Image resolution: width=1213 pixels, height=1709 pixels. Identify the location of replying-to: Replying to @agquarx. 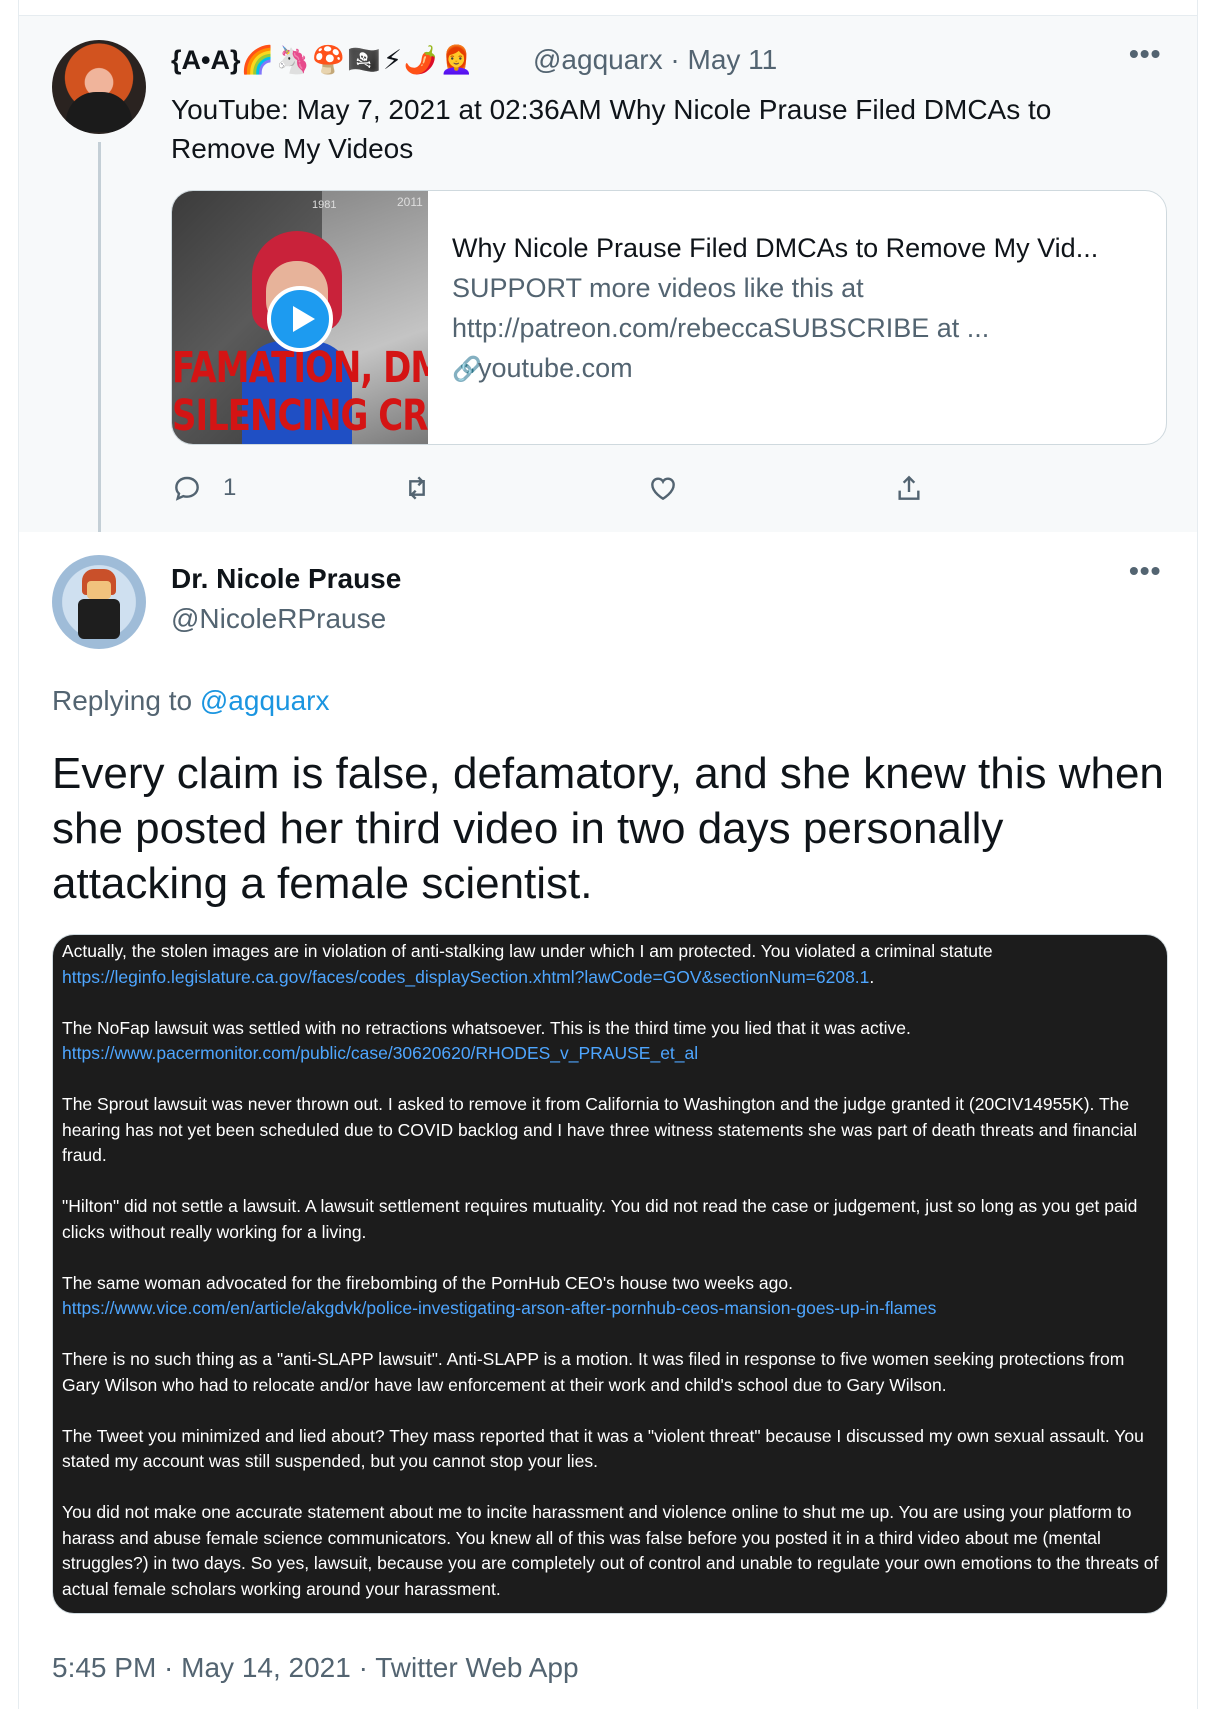
(191, 700).